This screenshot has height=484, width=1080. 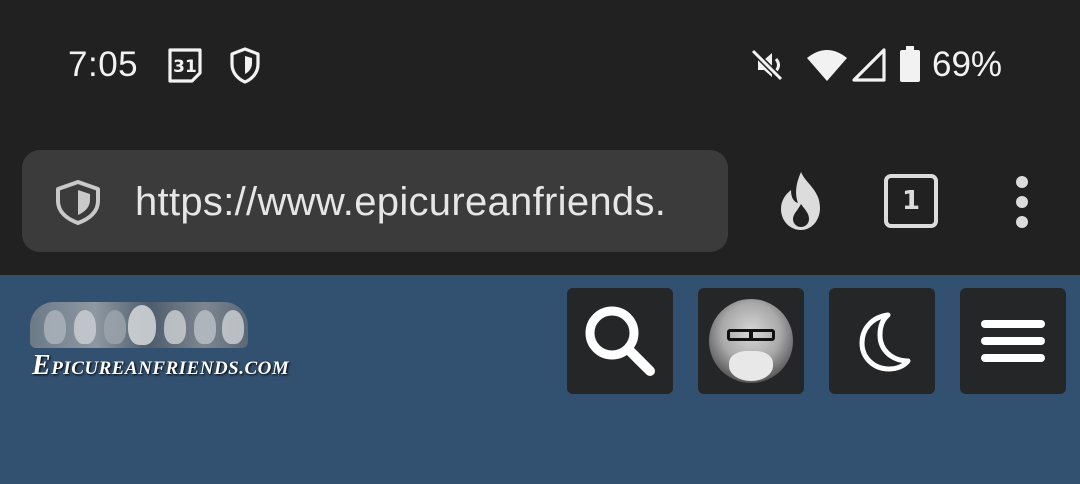 What do you see at coordinates (801, 201) in the screenshot?
I see `fire-icon` at bounding box center [801, 201].